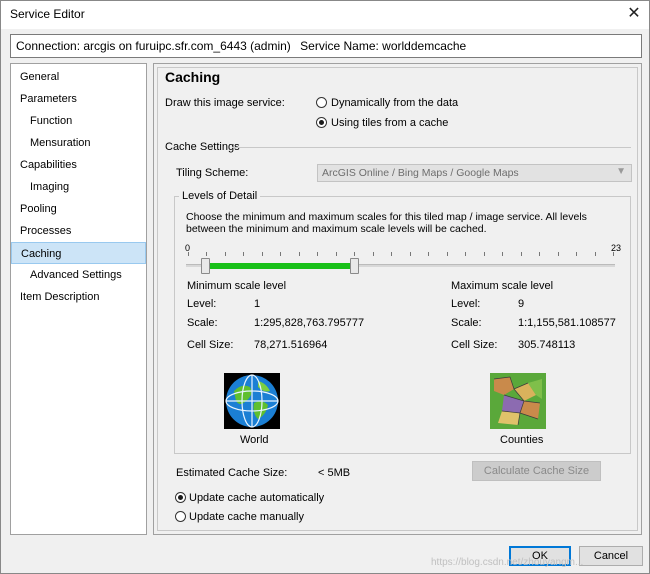 The image size is (650, 574). What do you see at coordinates (389, 123) in the screenshot?
I see `radio-tiles-label: Using tiles from a cache` at bounding box center [389, 123].